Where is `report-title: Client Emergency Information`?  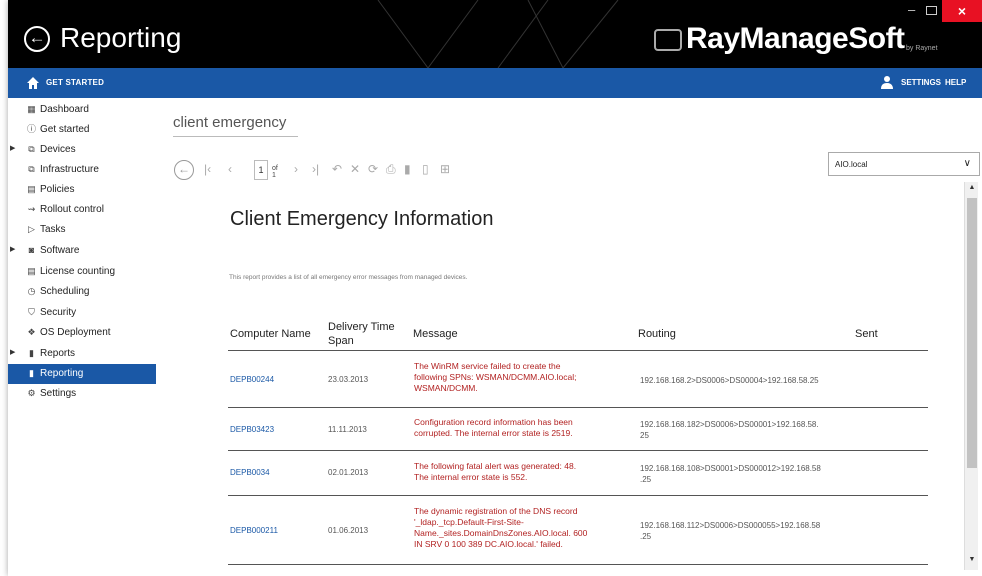
report-title: Client Emergency Information is located at coordinates (362, 219).